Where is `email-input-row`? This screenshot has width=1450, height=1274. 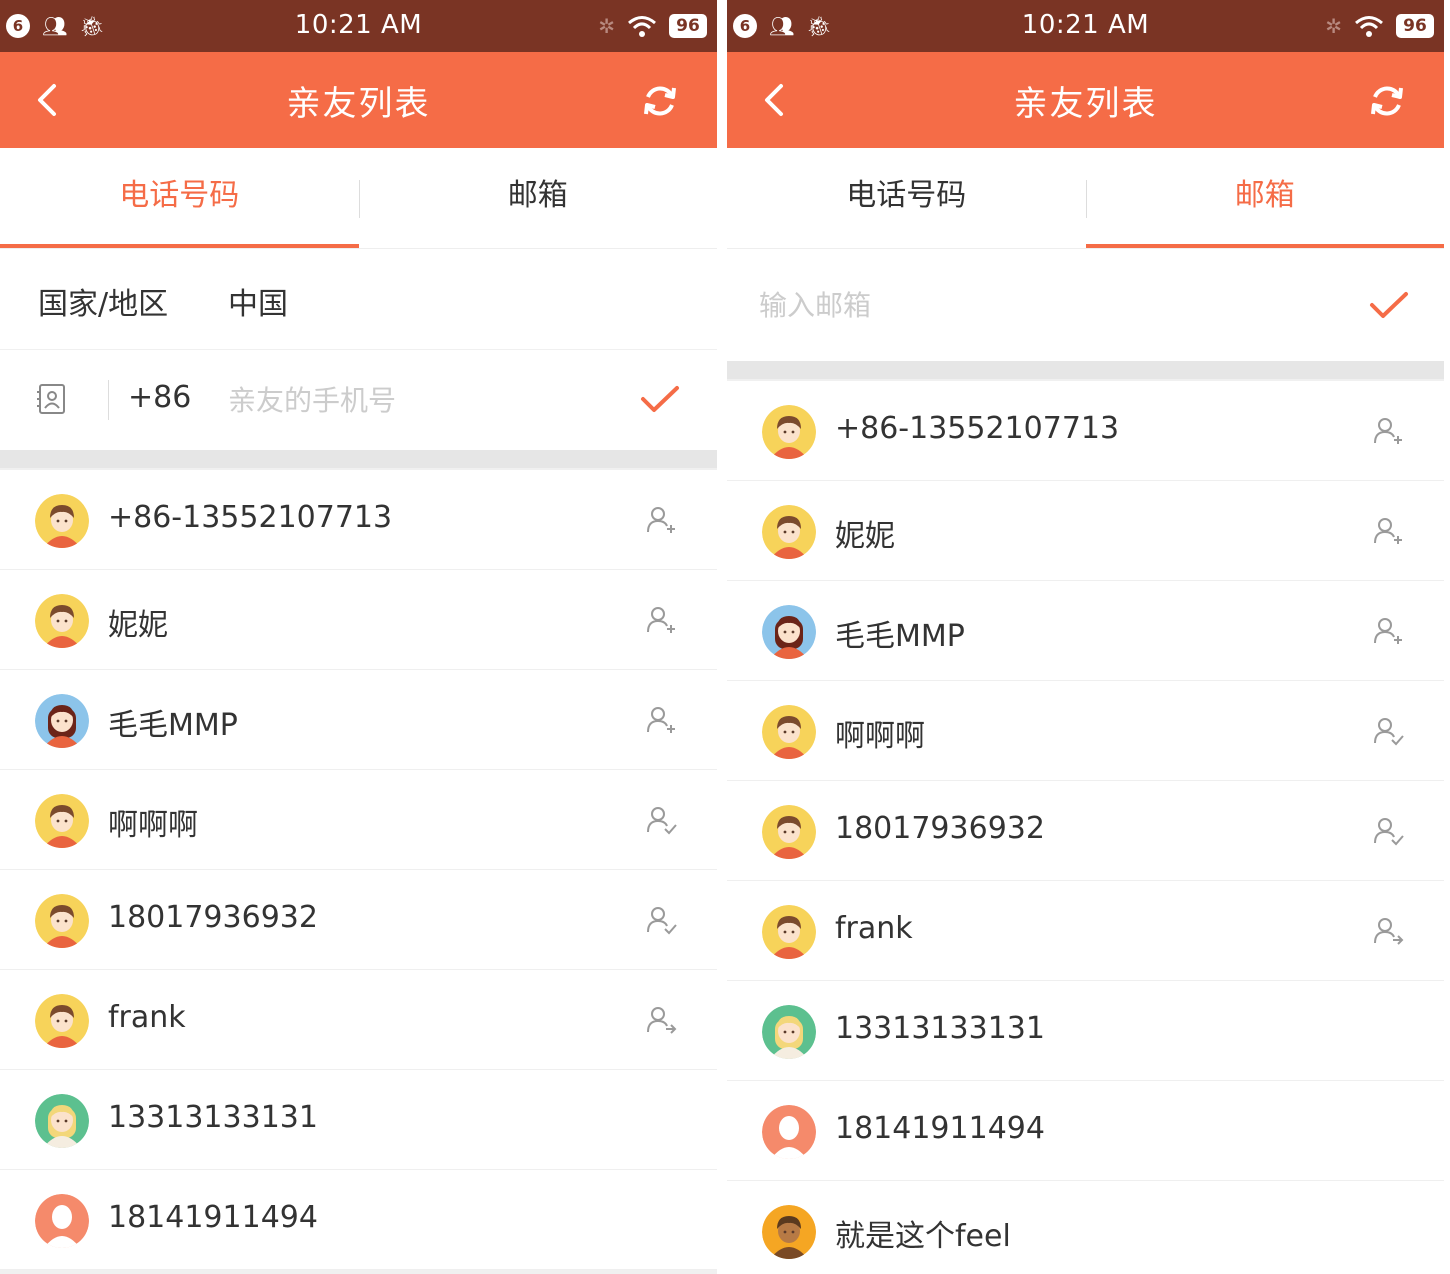
email-input-row is located at coordinates (1085, 305).